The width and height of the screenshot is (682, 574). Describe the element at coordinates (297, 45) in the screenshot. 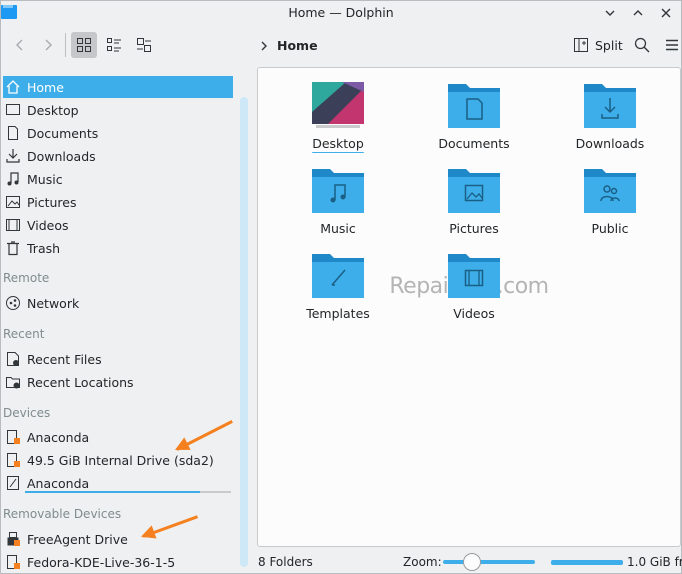

I see `breadcrumb-home: Home` at that location.